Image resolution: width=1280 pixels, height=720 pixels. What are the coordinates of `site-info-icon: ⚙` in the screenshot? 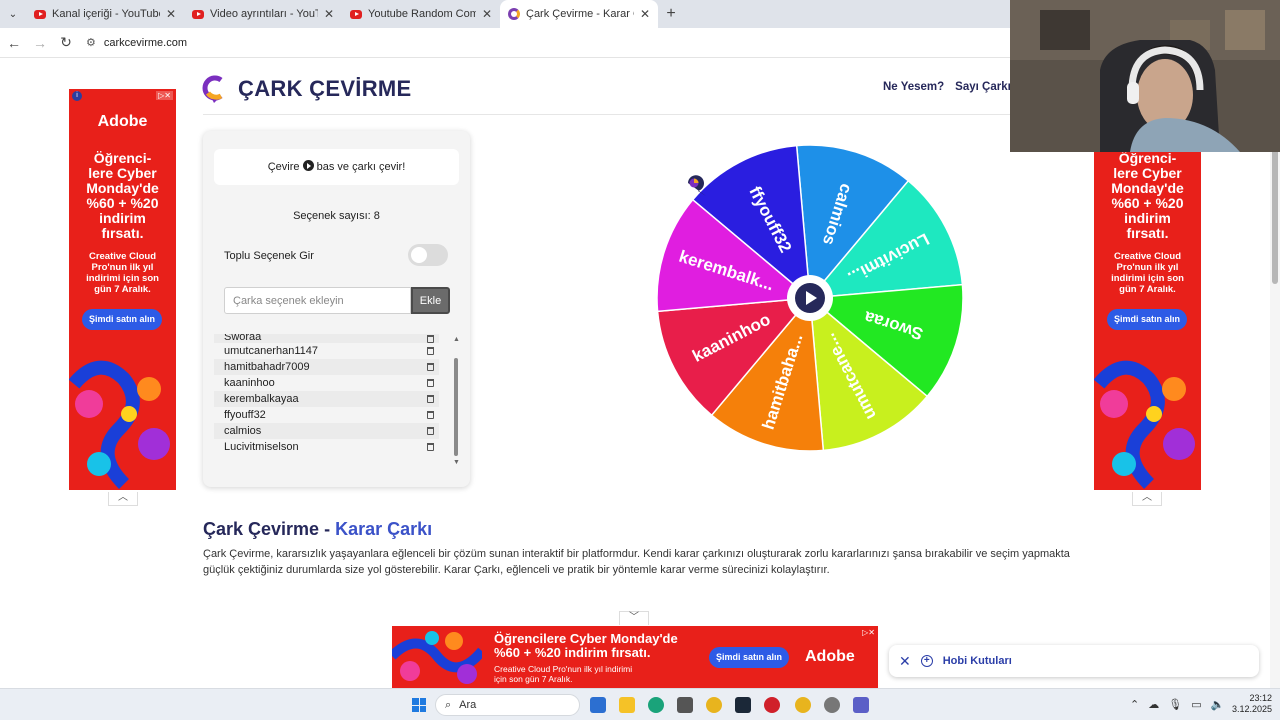 It's located at (91, 42).